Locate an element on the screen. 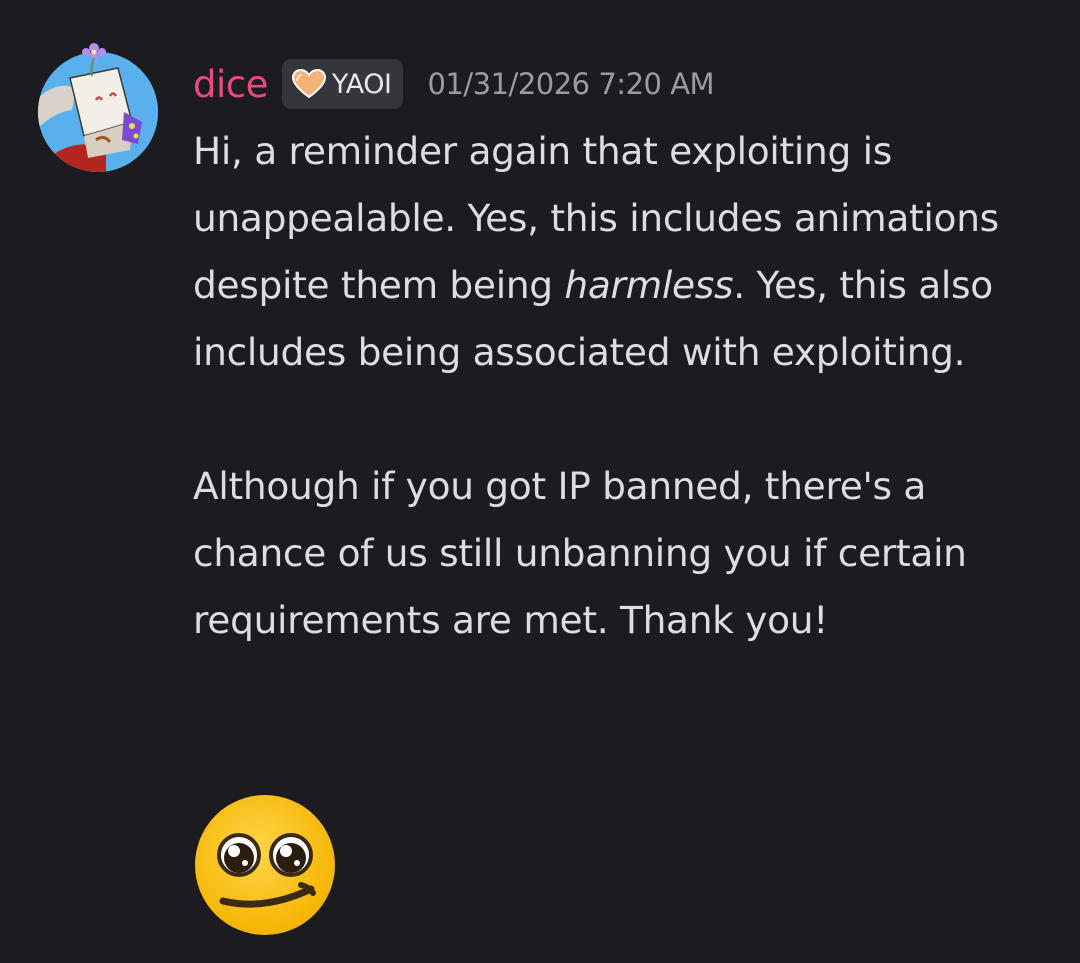 This screenshot has height=963, width=1080. orange-heart-icon is located at coordinates (308, 84).